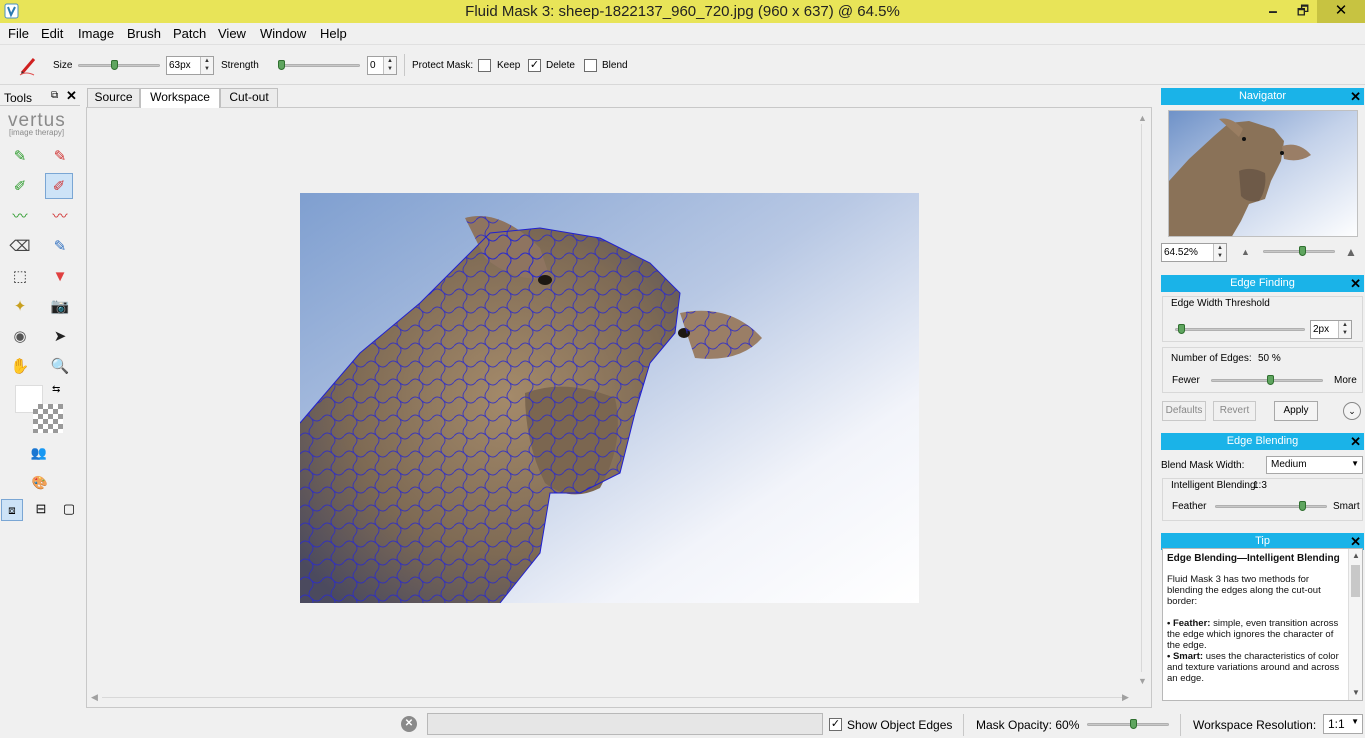 This screenshot has width=1365, height=738. Describe the element at coordinates (114, 65) in the screenshot. I see `size-slider-thumb` at that location.